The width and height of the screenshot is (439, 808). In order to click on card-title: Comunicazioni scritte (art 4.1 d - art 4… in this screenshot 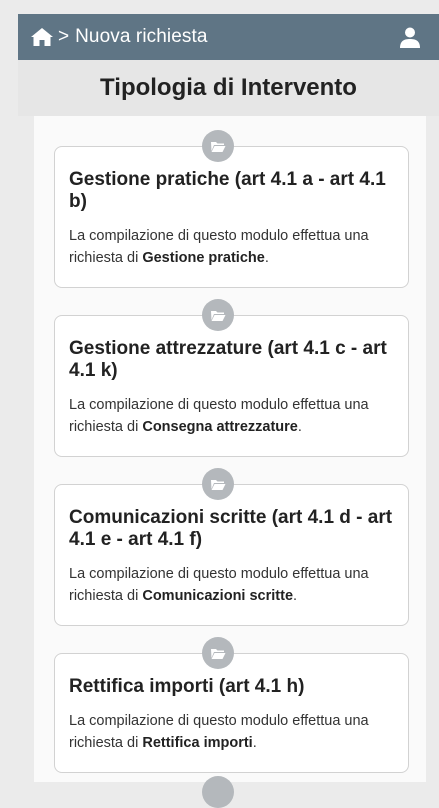, I will do `click(231, 528)`.